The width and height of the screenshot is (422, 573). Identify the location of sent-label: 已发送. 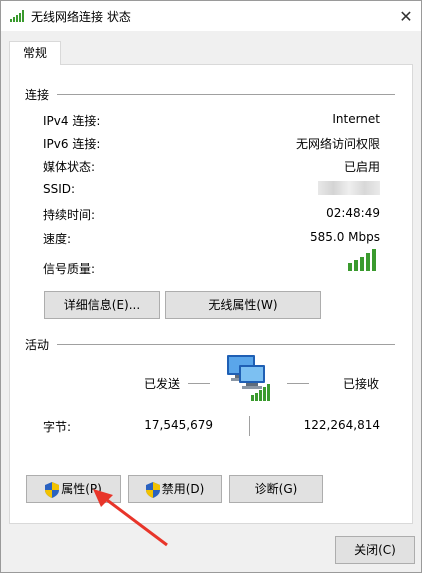
(162, 384).